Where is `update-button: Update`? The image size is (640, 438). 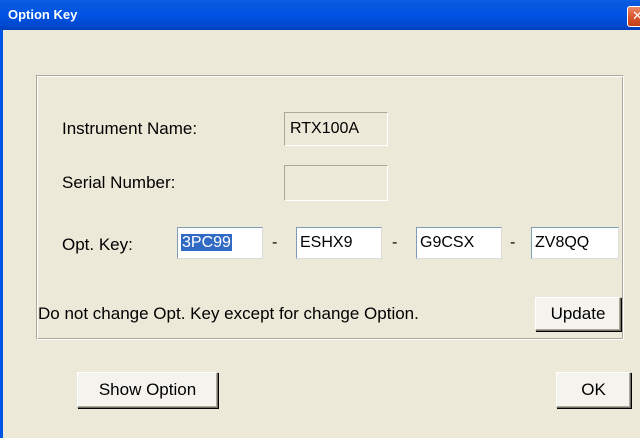
update-button: Update is located at coordinates (578, 314).